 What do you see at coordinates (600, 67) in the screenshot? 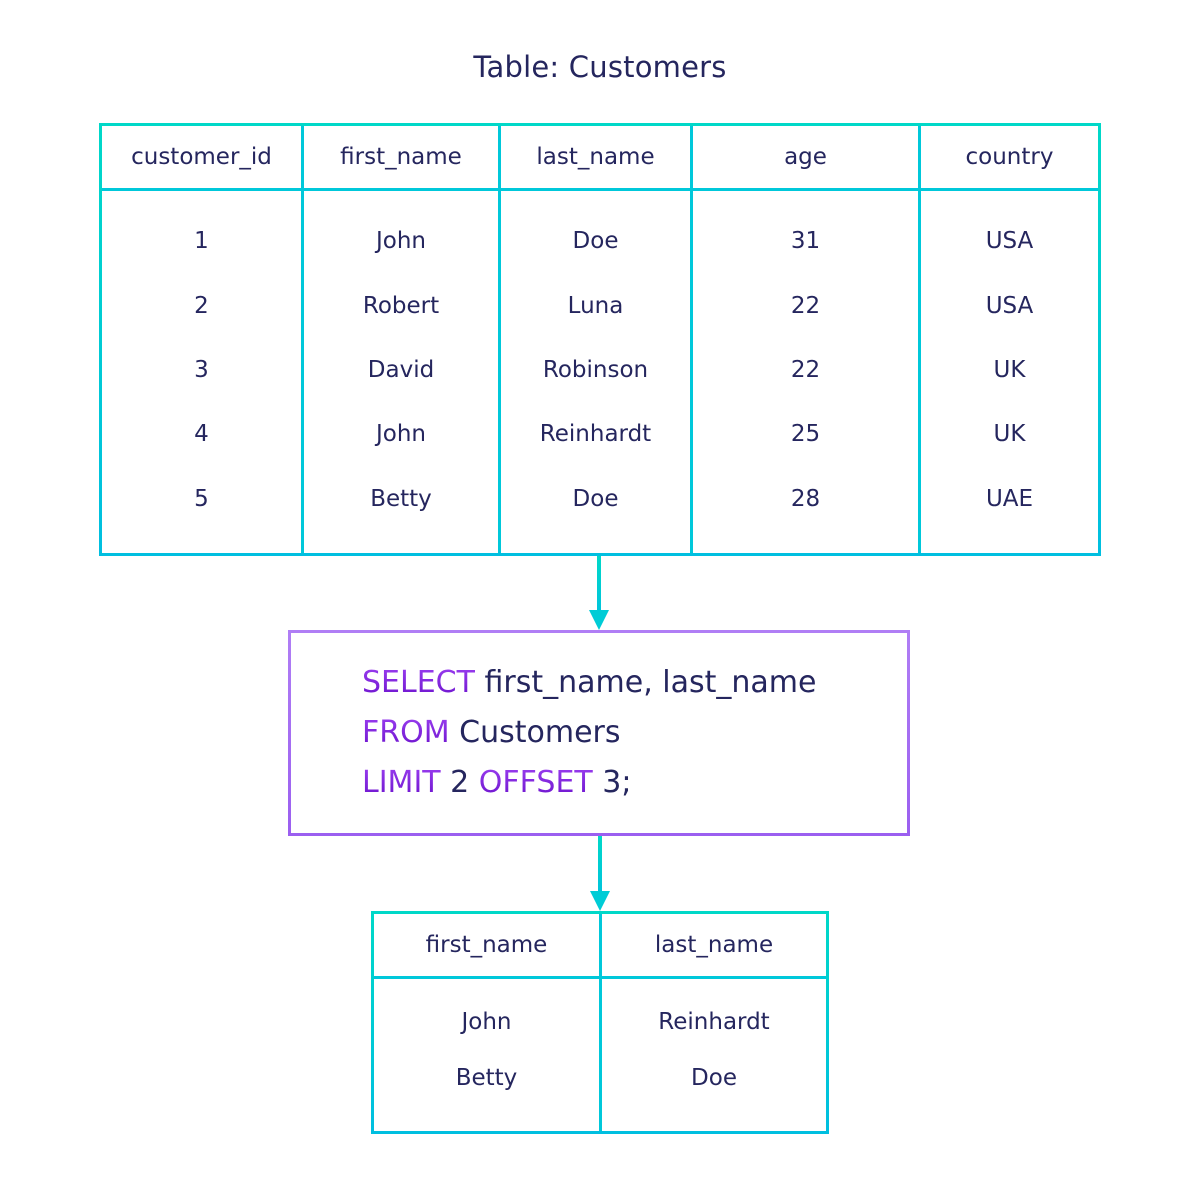
I see `diagram-title: Table: Customers` at bounding box center [600, 67].